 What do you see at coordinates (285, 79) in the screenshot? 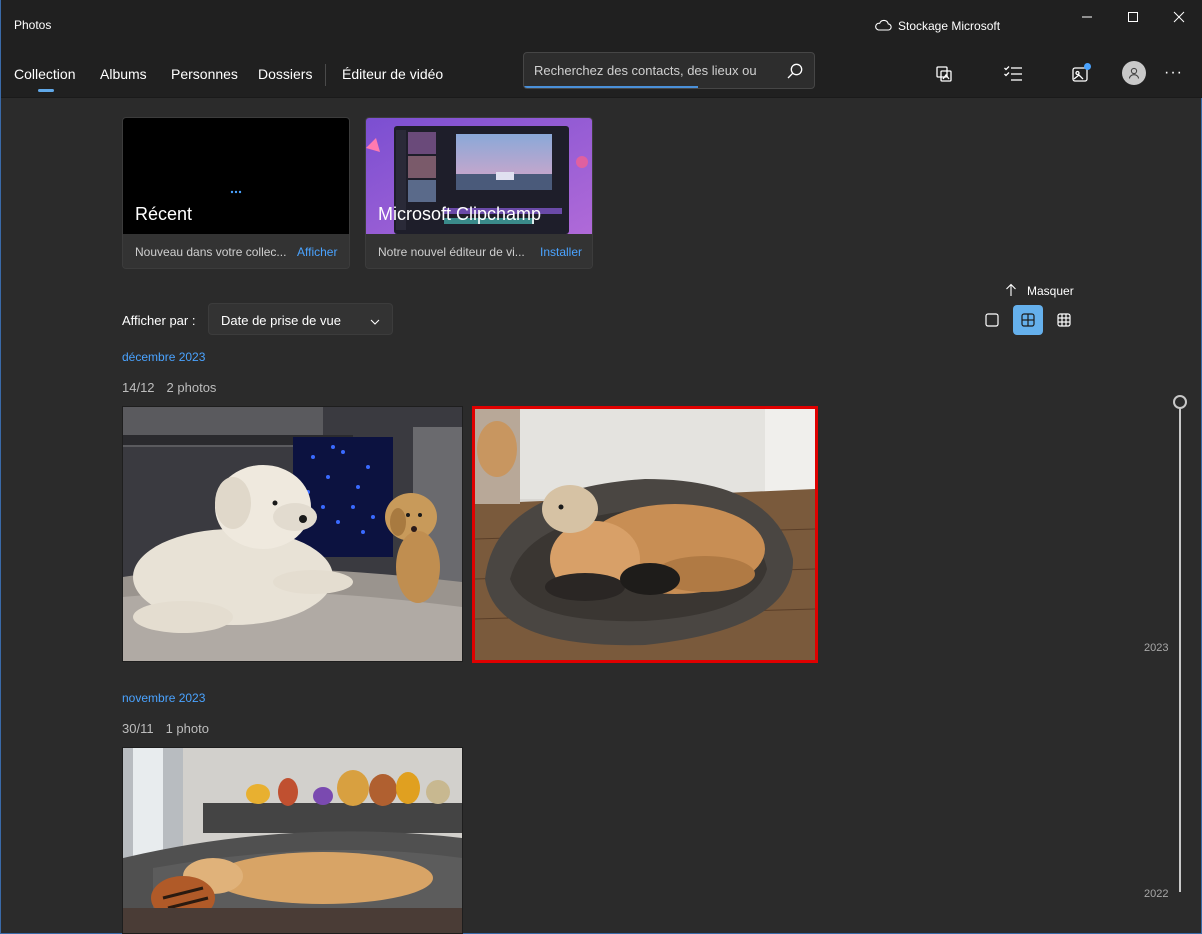
I see `tab-dossiers: Dossiers` at bounding box center [285, 79].